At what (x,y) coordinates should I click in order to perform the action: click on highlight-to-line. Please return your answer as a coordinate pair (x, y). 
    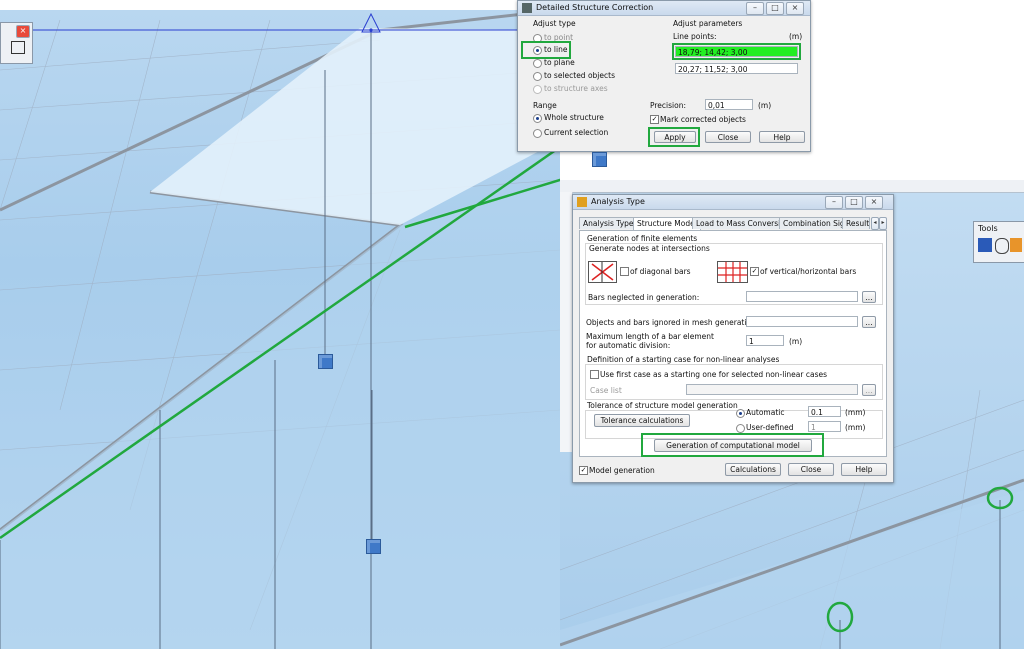
    Looking at the image, I should click on (546, 50).